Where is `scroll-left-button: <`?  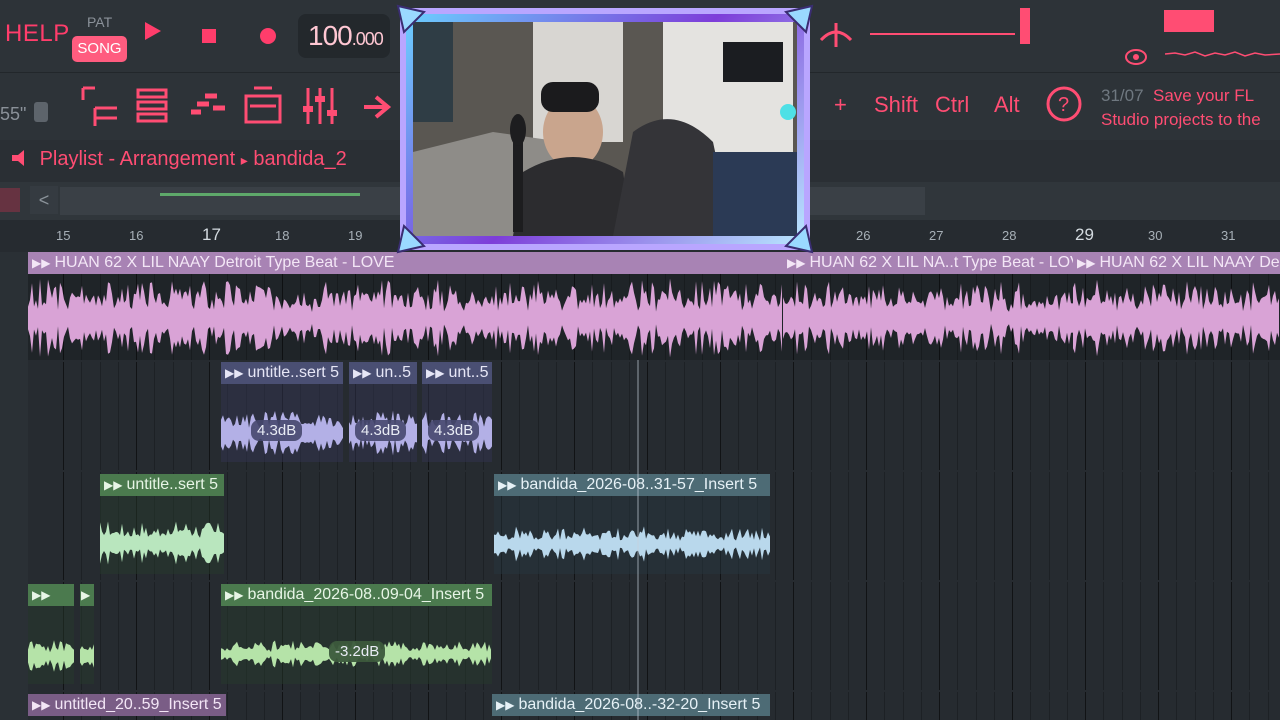 scroll-left-button: < is located at coordinates (44, 200).